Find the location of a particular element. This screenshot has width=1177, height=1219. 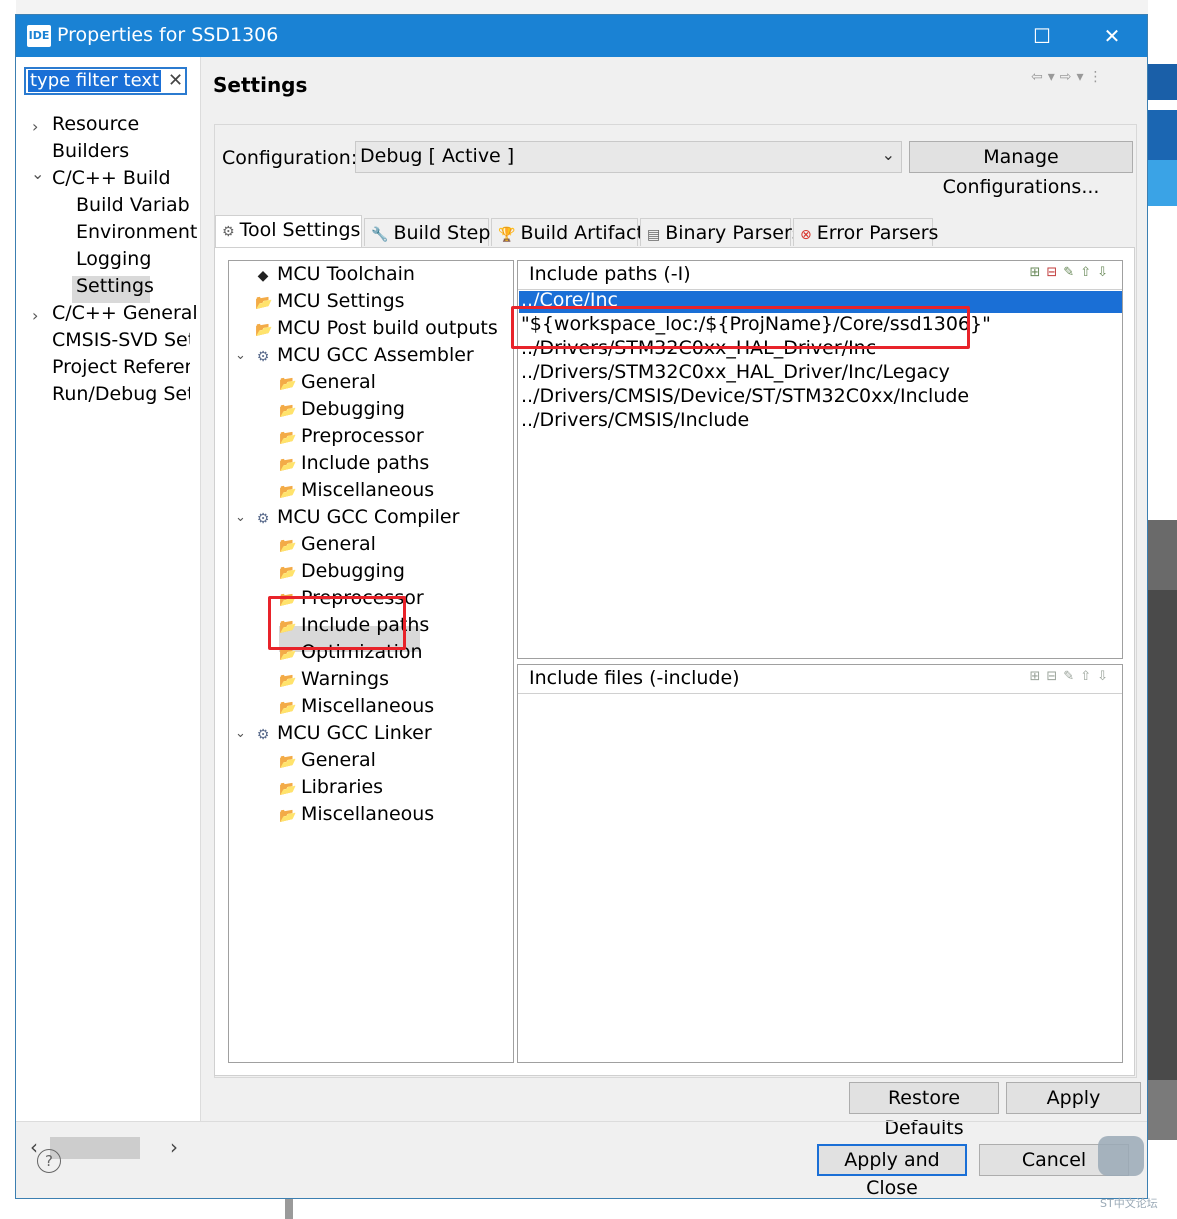

nav-item-cpp-build: C/C++ Build is located at coordinates (125, 178).